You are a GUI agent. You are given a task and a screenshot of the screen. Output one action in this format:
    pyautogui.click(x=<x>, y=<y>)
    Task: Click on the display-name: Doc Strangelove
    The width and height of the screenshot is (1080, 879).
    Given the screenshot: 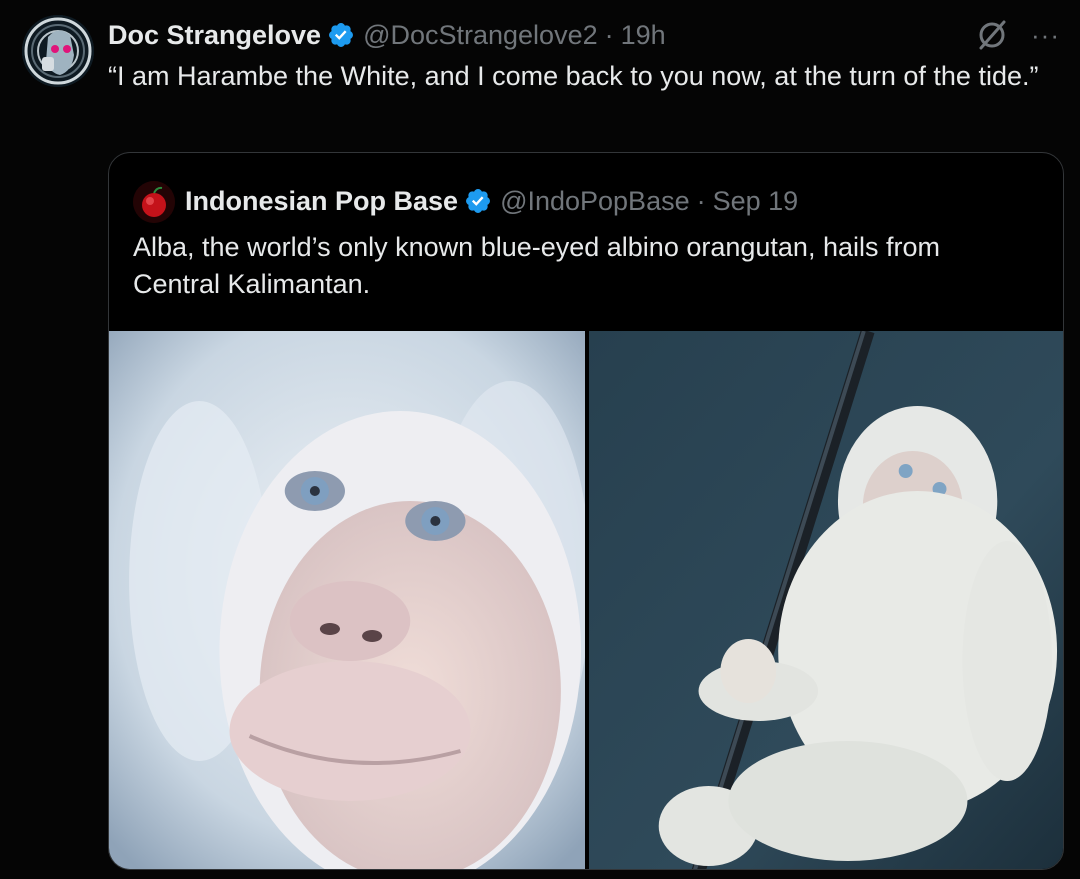 What is the action you would take?
    pyautogui.click(x=214, y=35)
    